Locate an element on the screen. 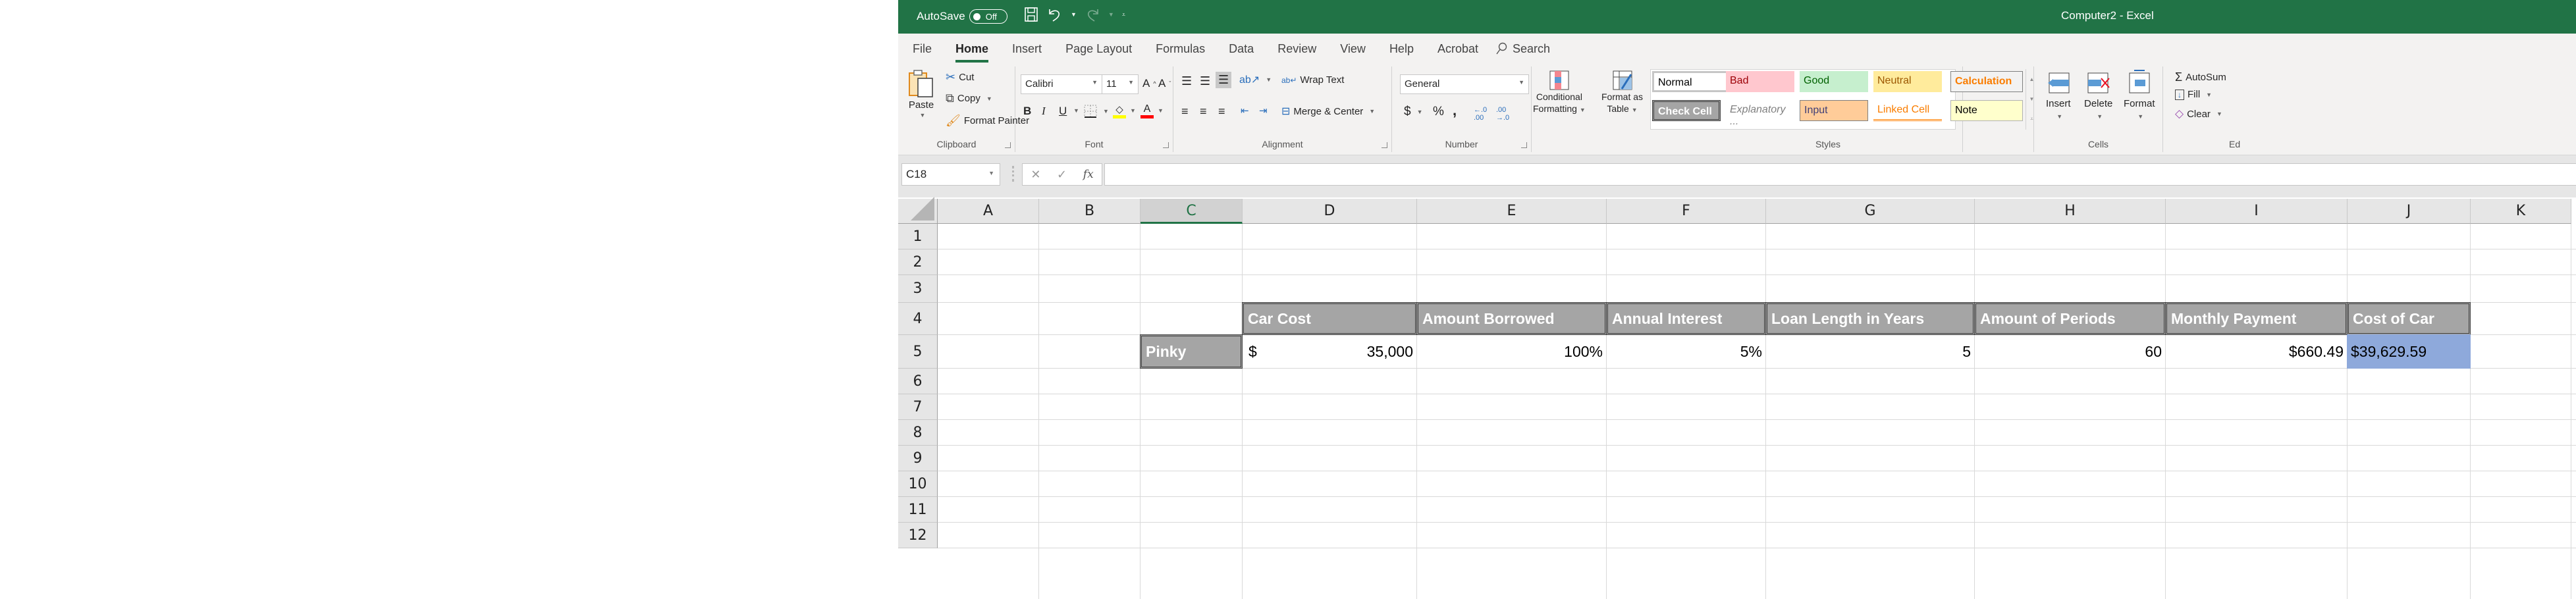  row-header-4: 4 is located at coordinates (918, 319).